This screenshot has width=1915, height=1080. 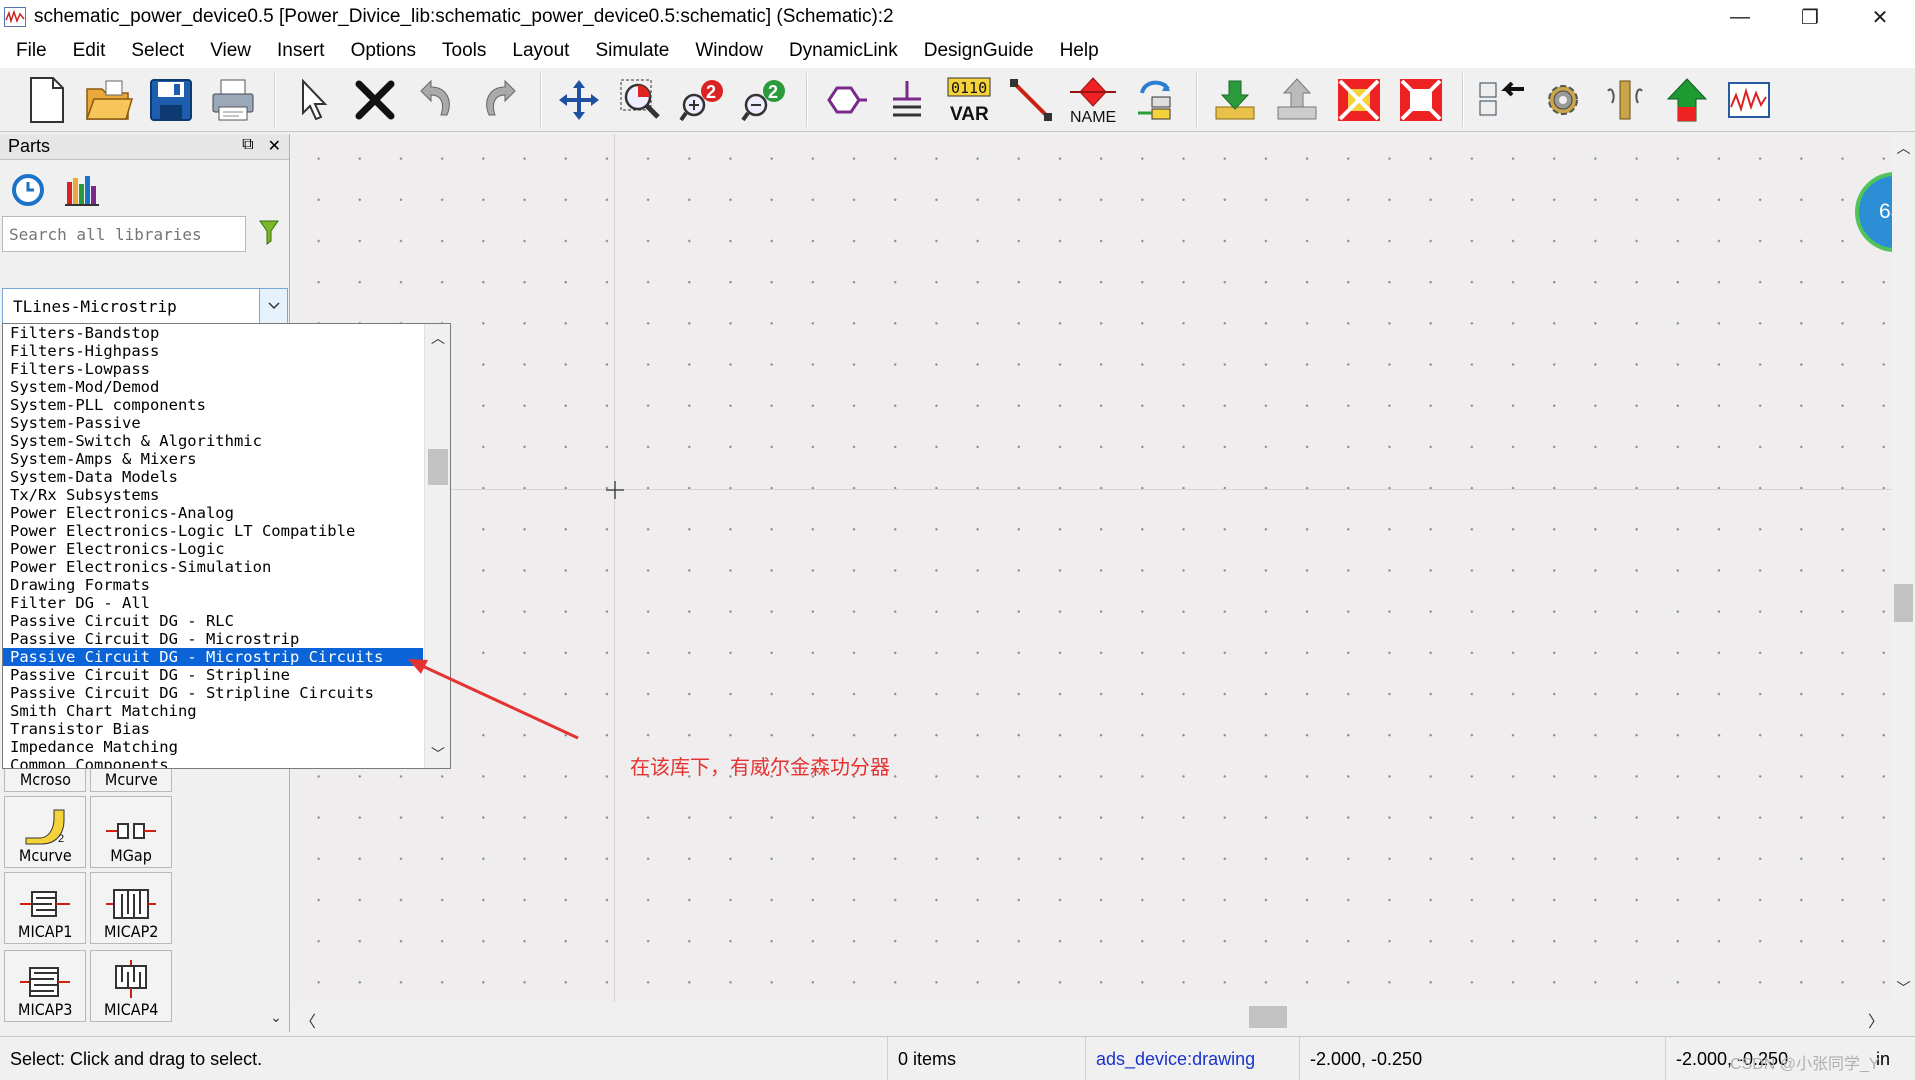 What do you see at coordinates (1483, 1058) in the screenshot?
I see `status-coords-1: -2.000, -0.250` at bounding box center [1483, 1058].